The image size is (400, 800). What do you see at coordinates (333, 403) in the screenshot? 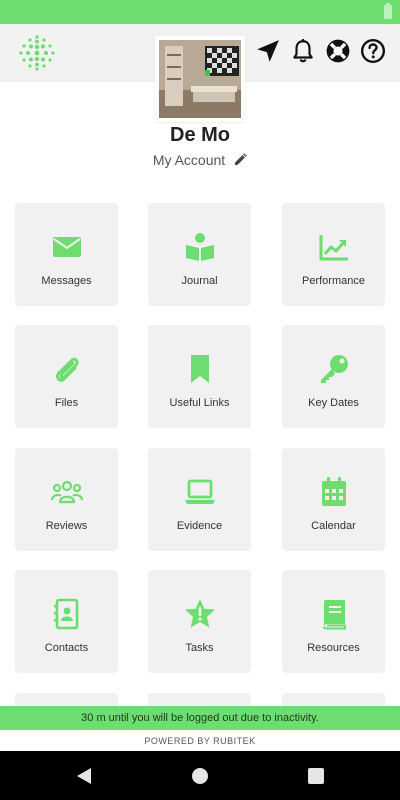
I see `tile-label: Key Dates` at bounding box center [333, 403].